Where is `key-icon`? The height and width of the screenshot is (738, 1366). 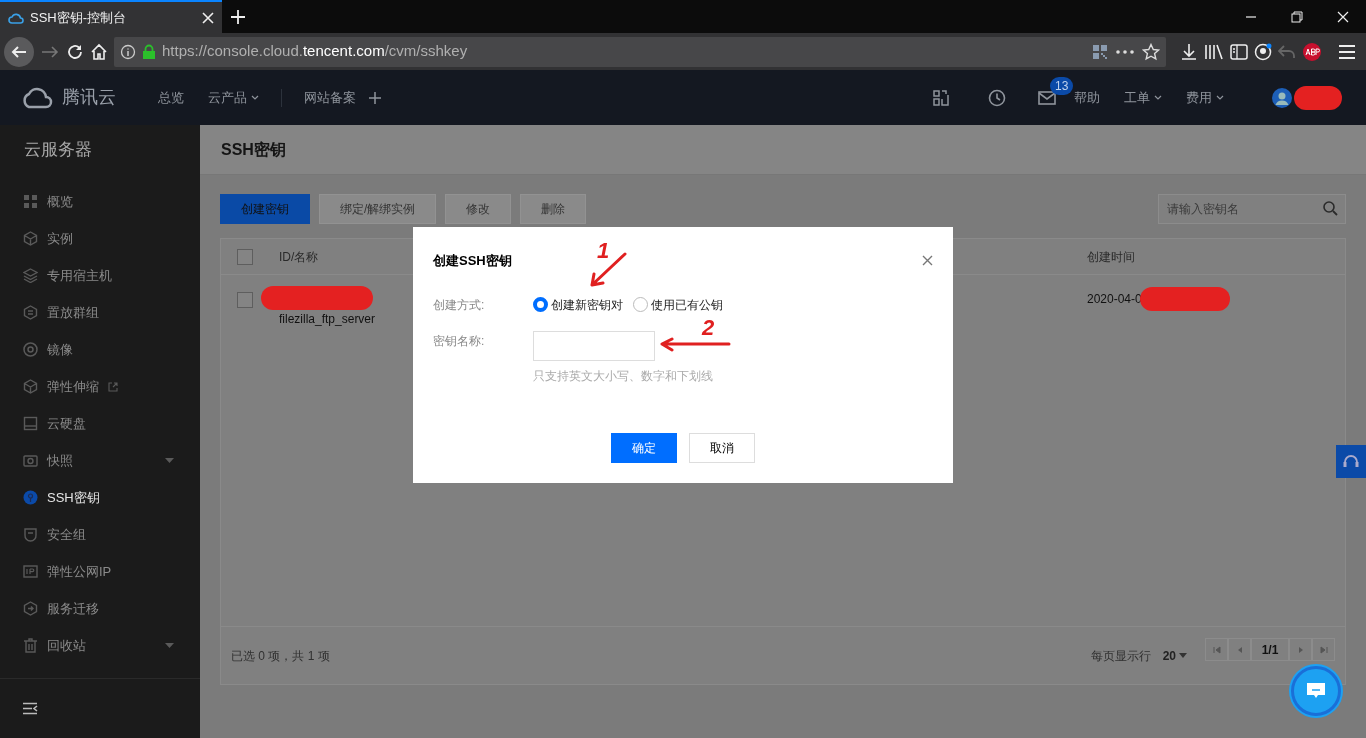
key-icon is located at coordinates (30, 497).